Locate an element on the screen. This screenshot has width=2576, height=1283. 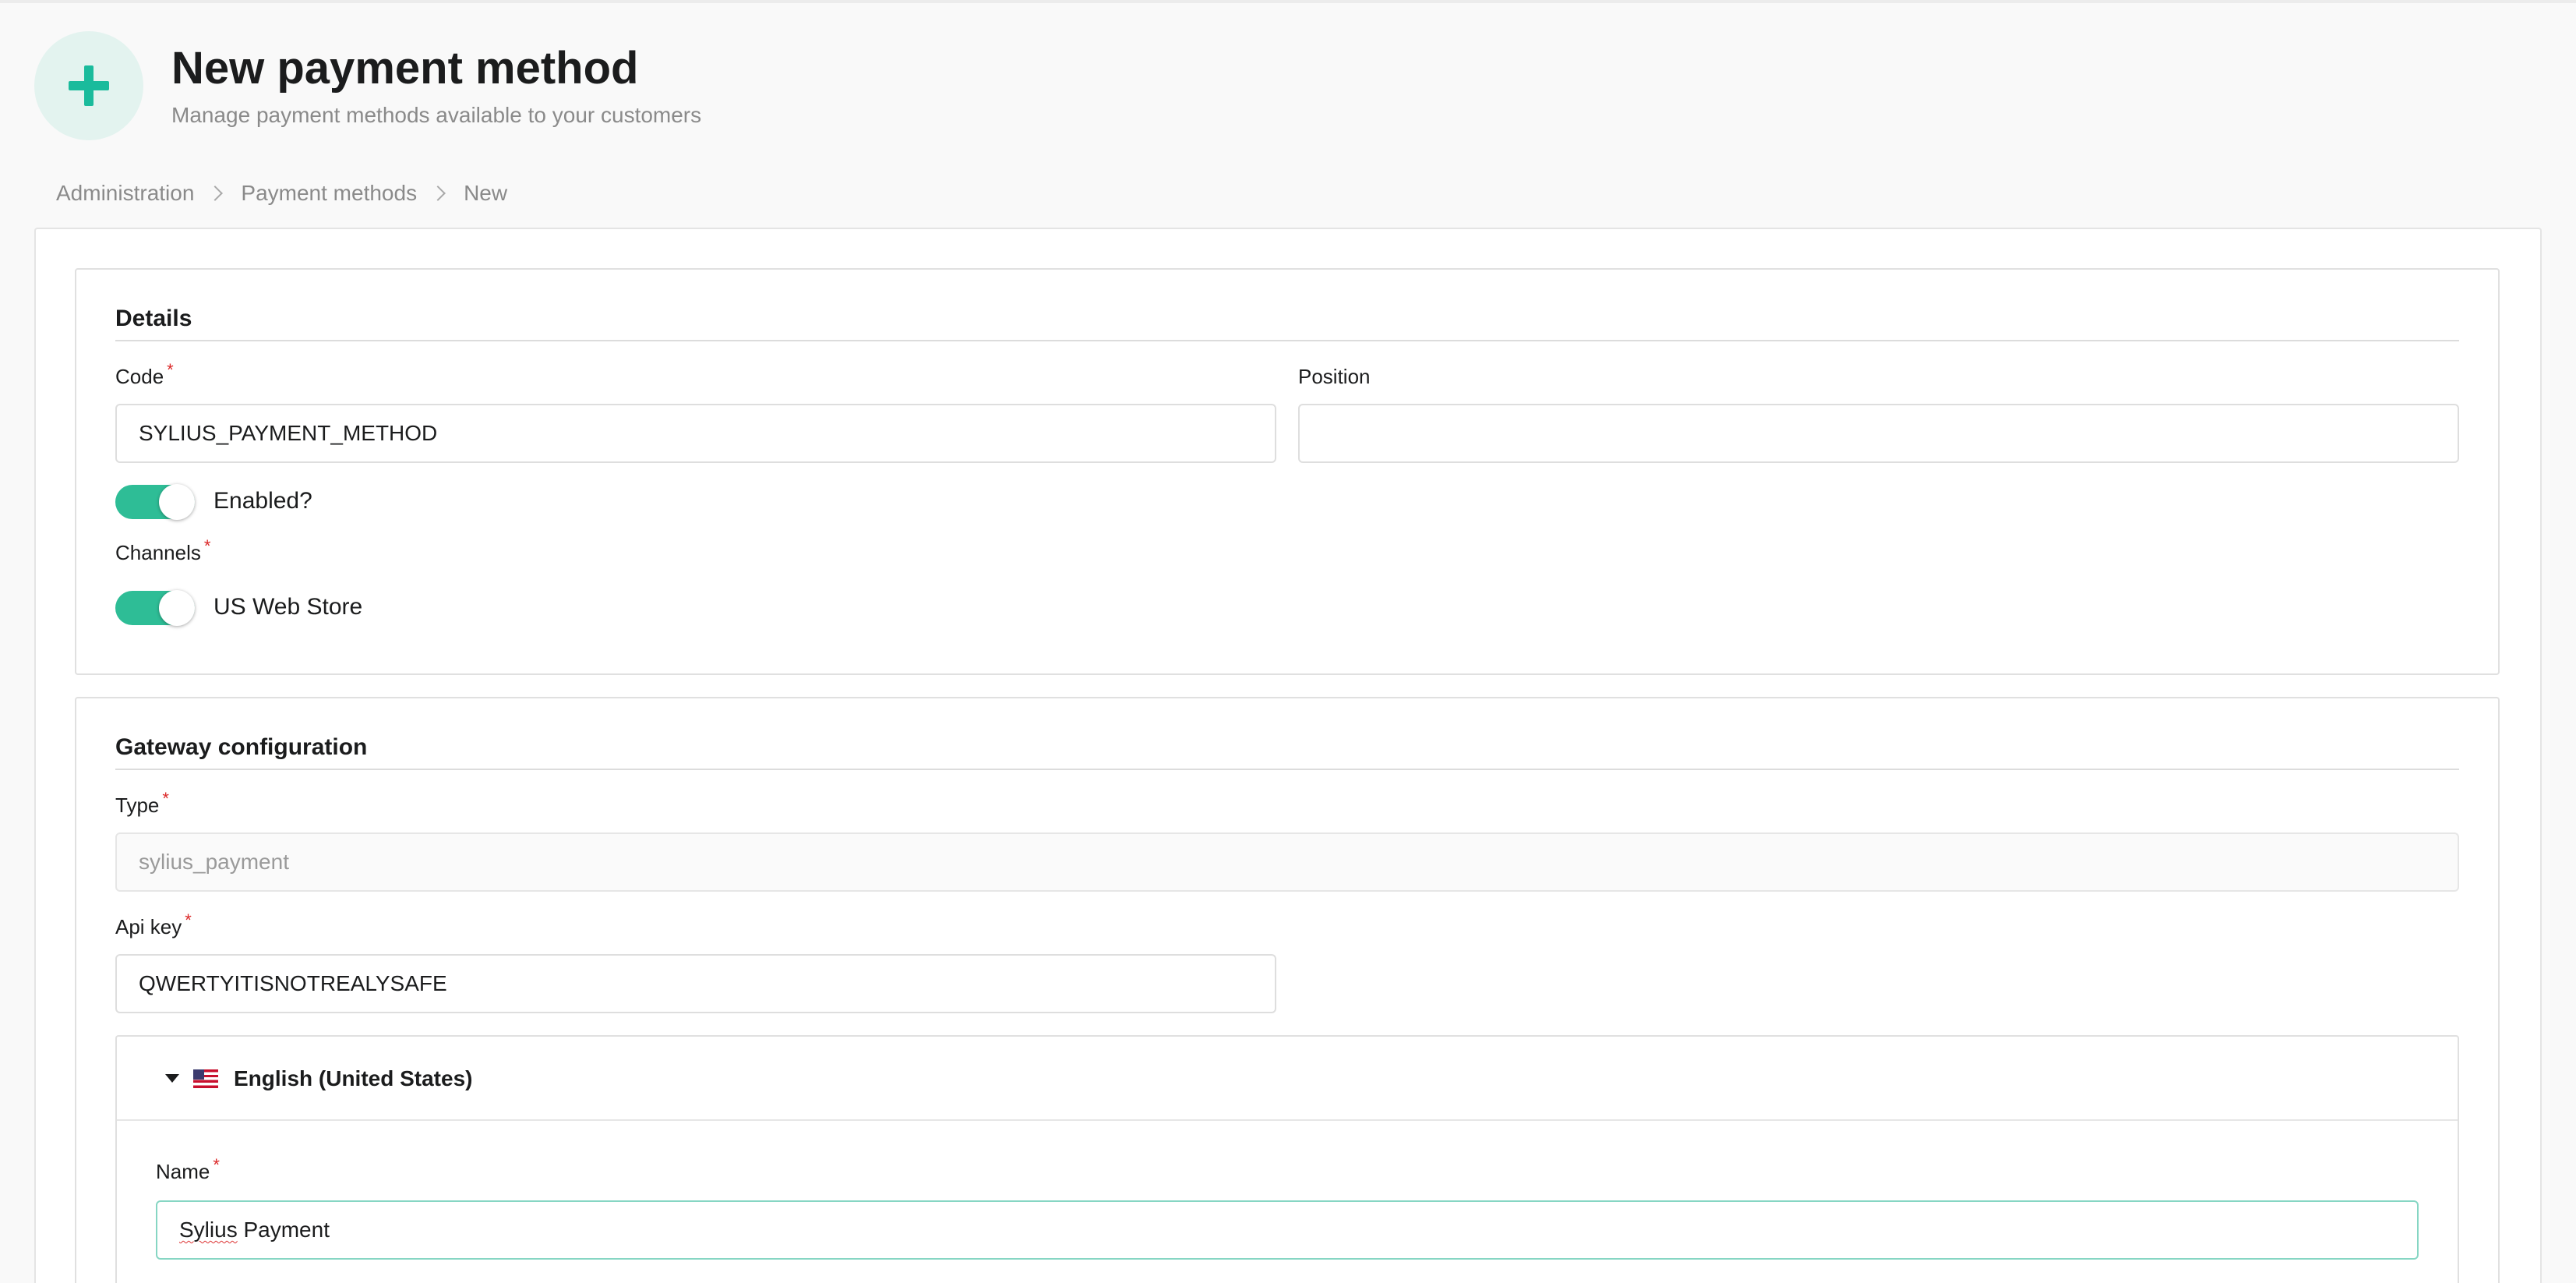
plus-icon is located at coordinates (88, 85).